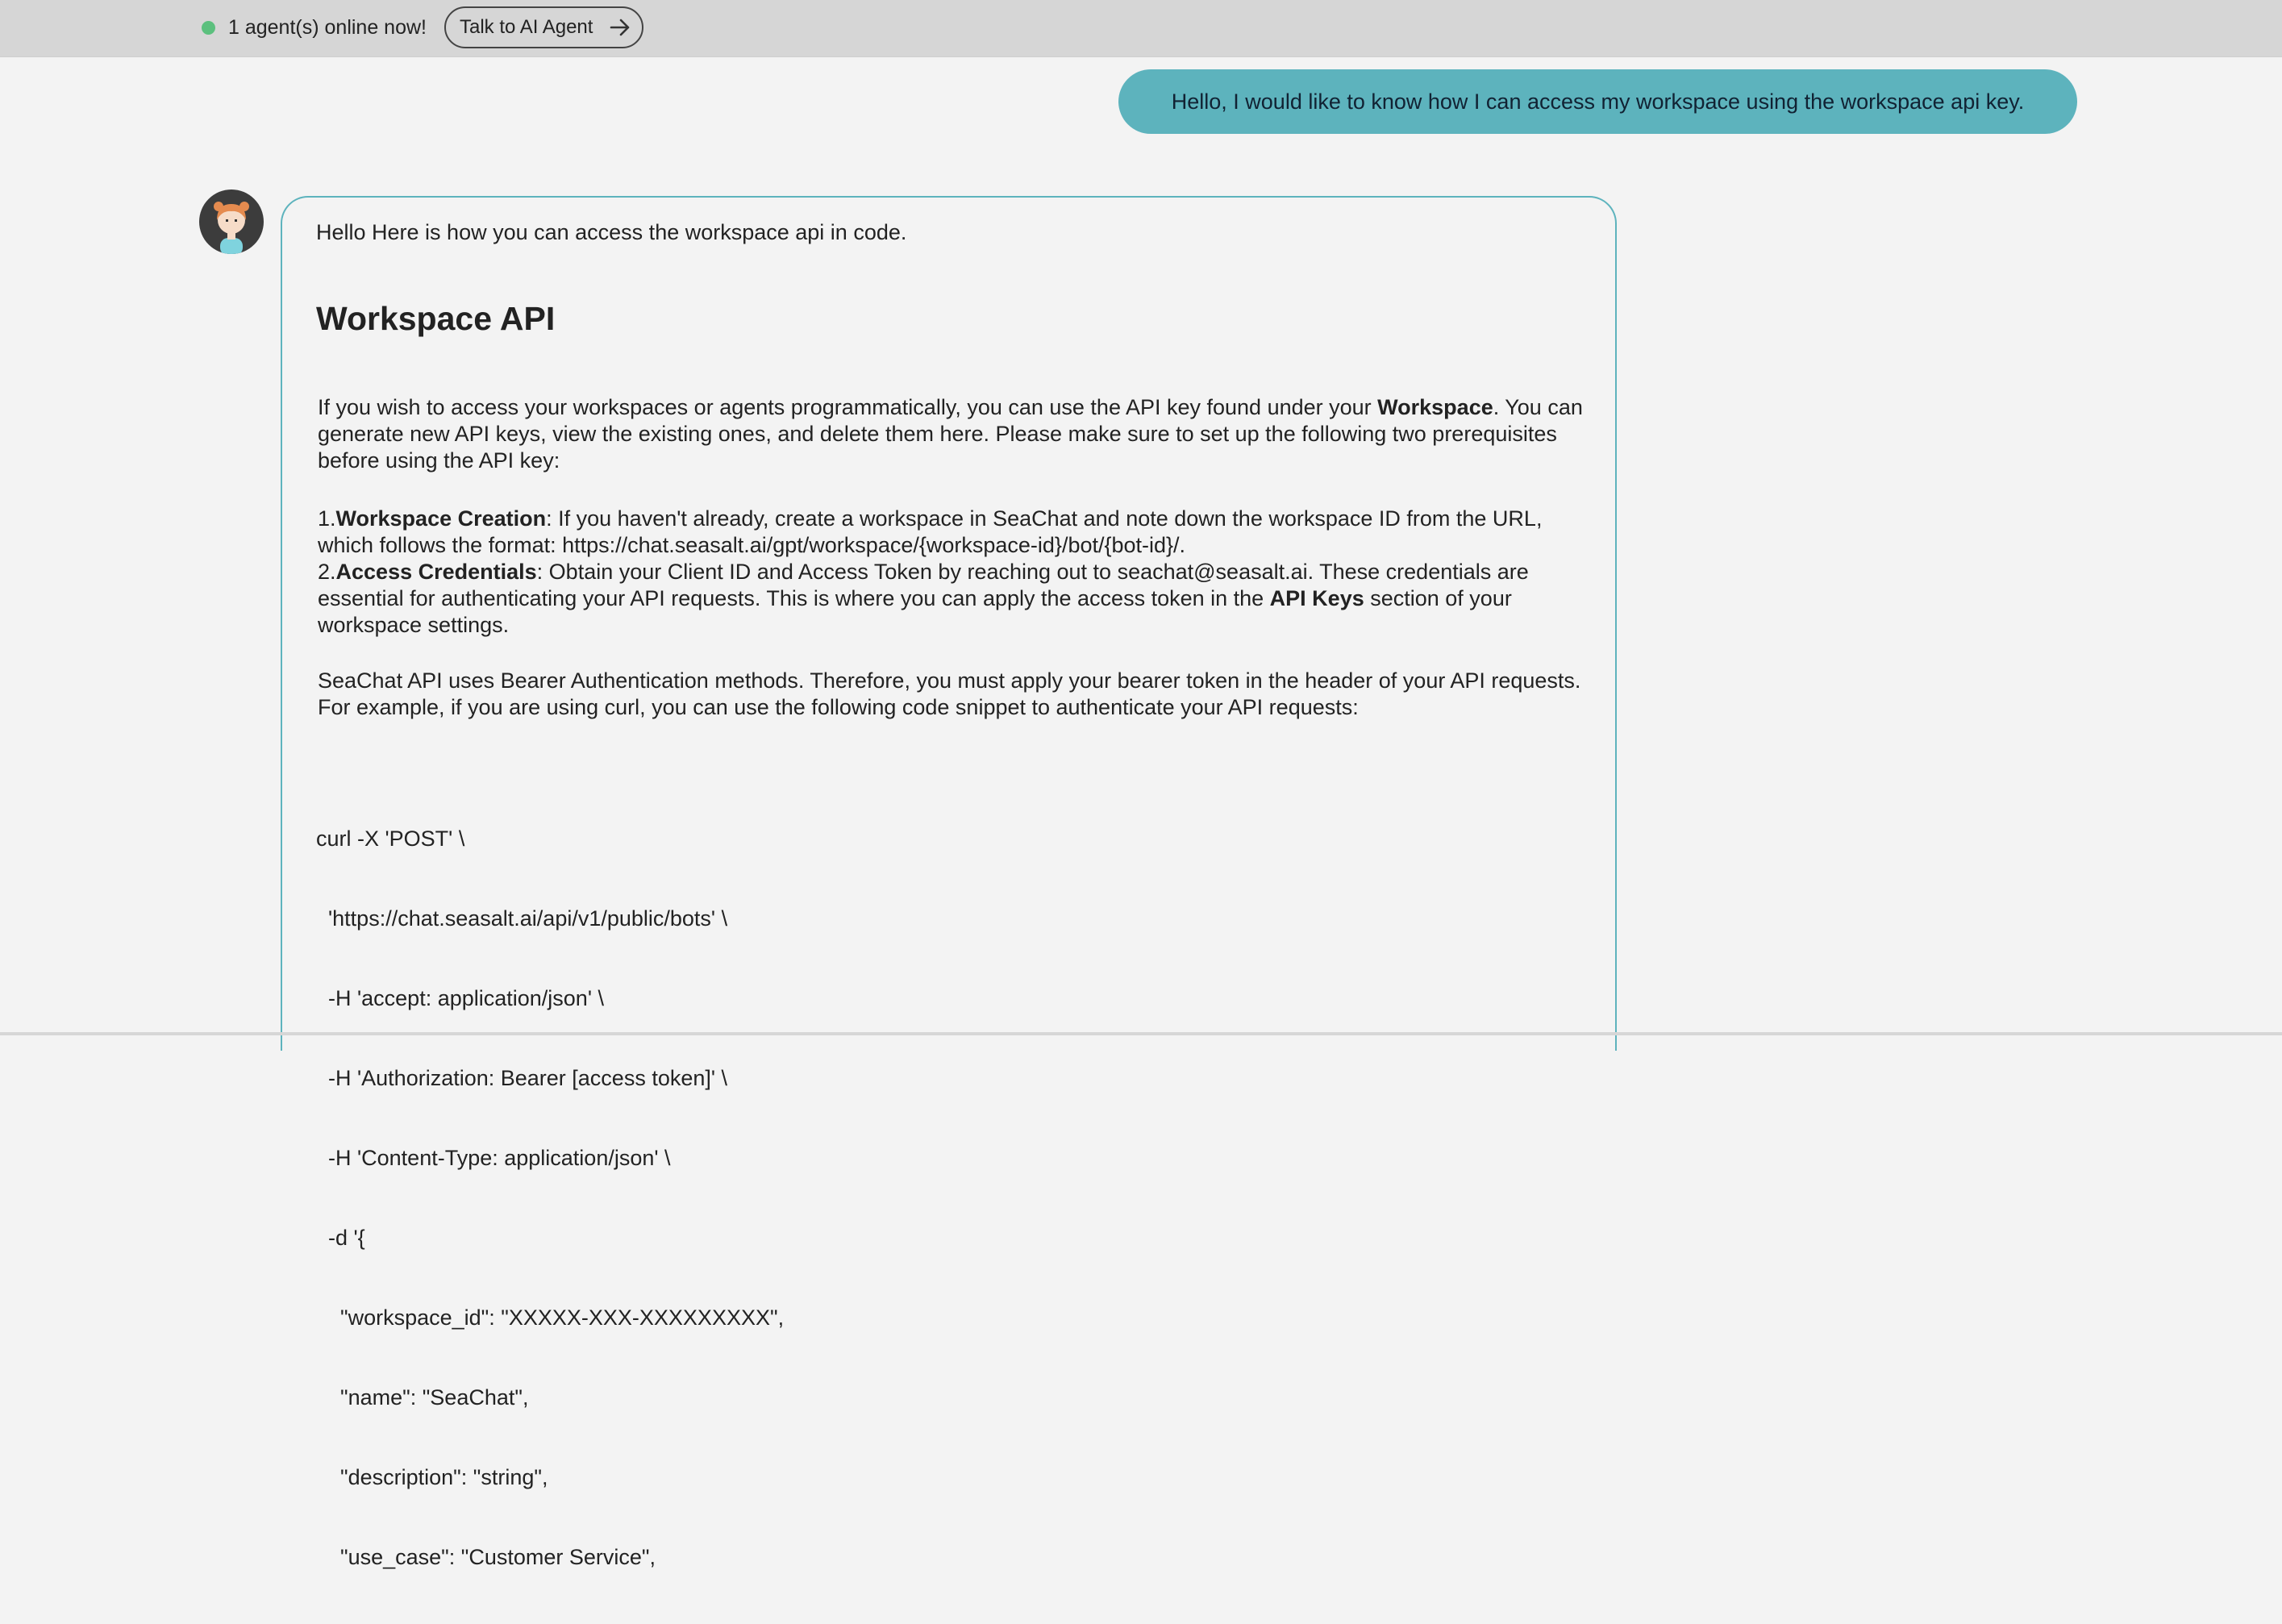  What do you see at coordinates (341, 1238) in the screenshot?
I see `code-line: -d '{` at bounding box center [341, 1238].